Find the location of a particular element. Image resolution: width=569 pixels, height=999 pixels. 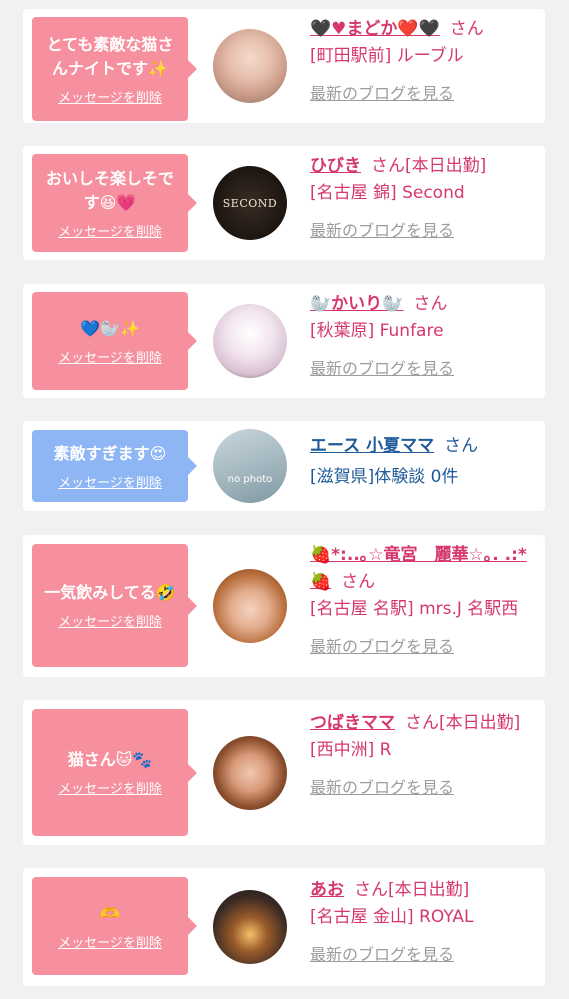

profile-info: ひびき さん[本日出勤] [名古屋 錦] Second 最新のブログを見る is located at coordinates (426, 199).